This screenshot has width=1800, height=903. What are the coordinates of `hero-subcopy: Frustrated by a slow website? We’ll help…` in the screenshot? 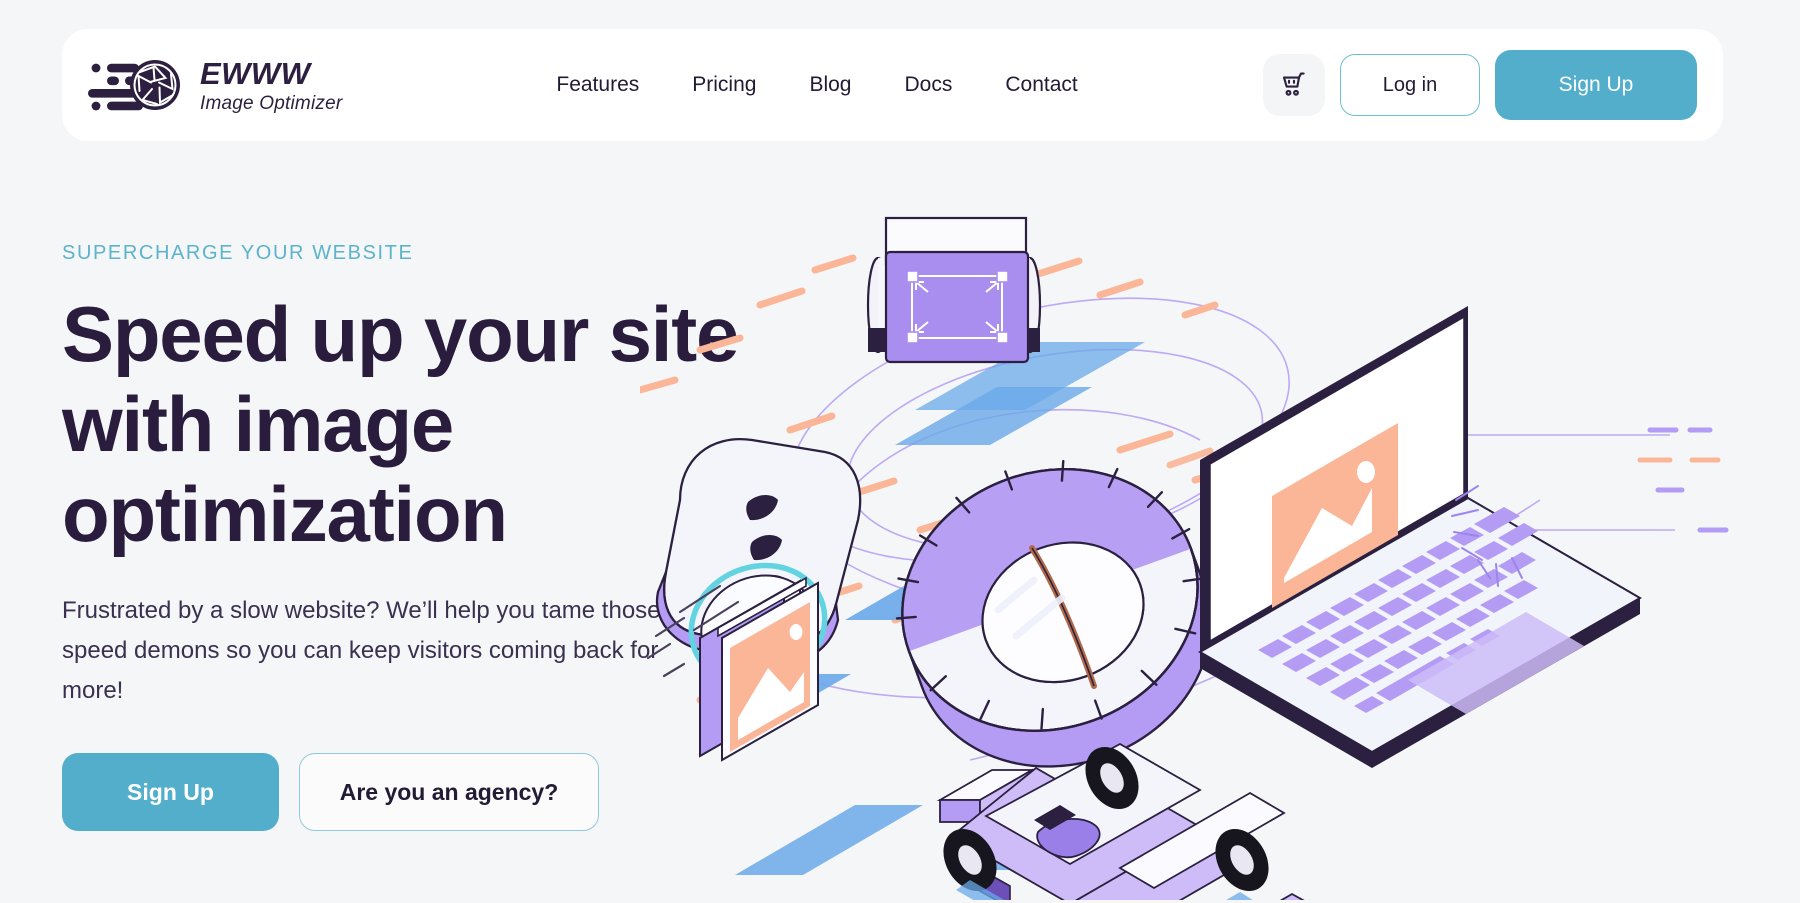 It's located at (361, 650).